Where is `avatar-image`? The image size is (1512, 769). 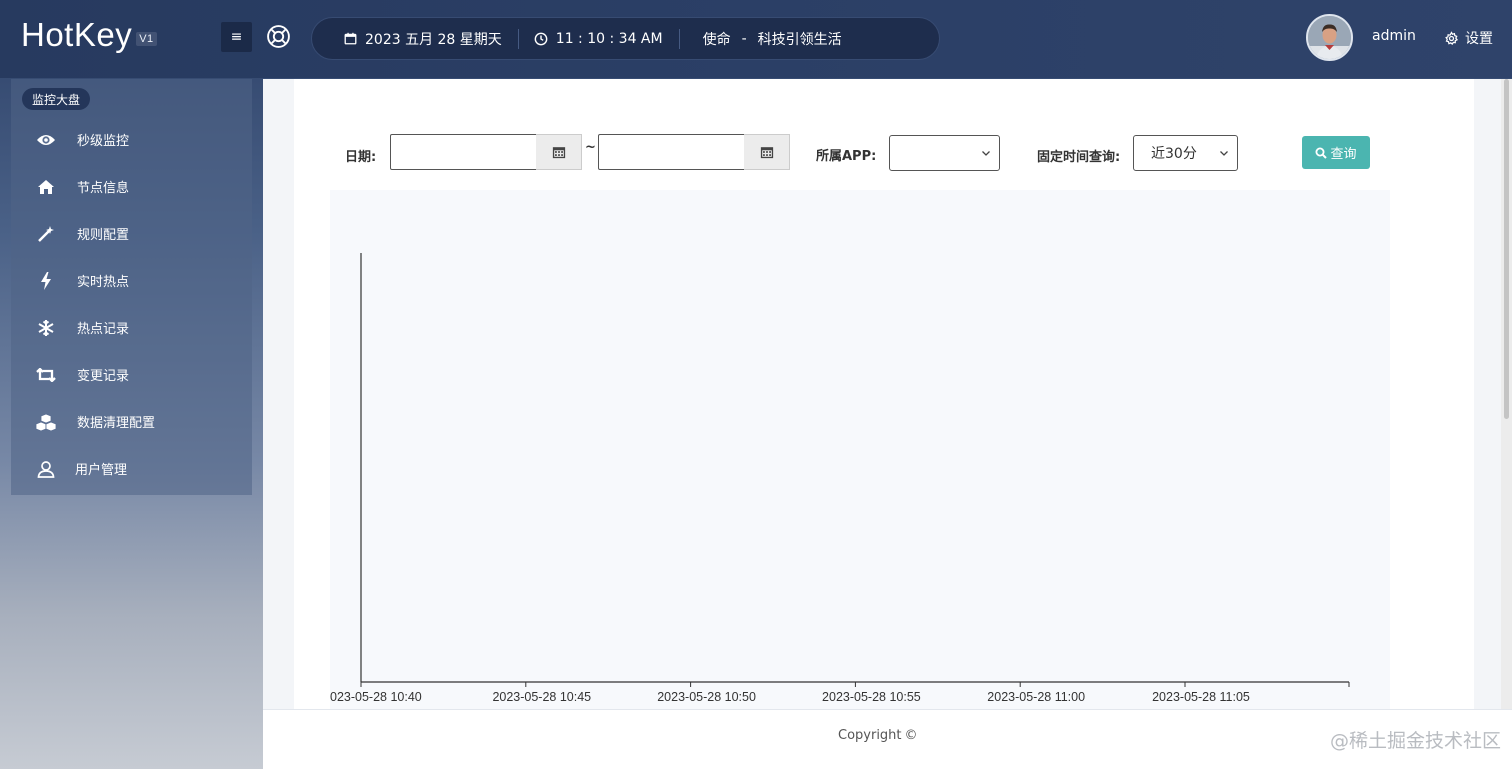 avatar-image is located at coordinates (1329, 37).